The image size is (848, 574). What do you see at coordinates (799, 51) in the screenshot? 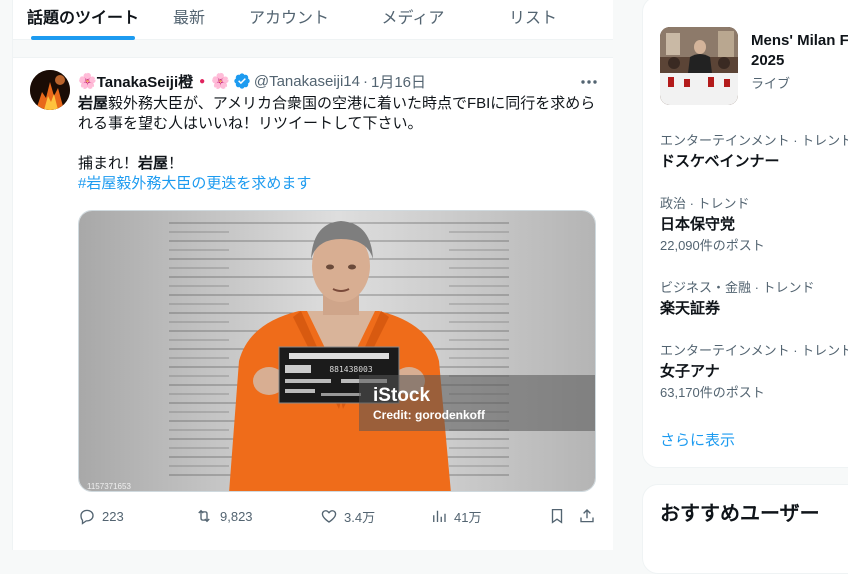
I see `news-title: Mens' Milan F 2025` at bounding box center [799, 51].